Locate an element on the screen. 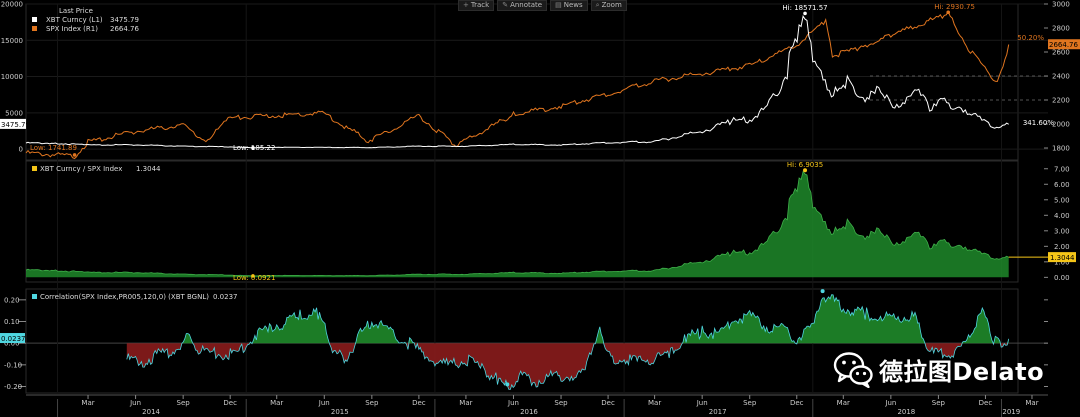 The height and width of the screenshot is (417, 1080). top-right-tick-label: 2600 is located at coordinates (1061, 53).